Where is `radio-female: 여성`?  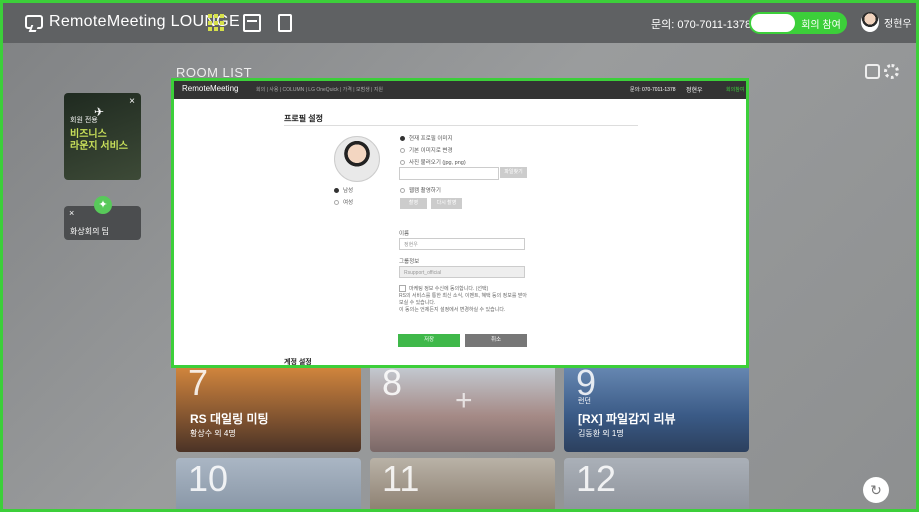 radio-female: 여성 is located at coordinates (343, 202).